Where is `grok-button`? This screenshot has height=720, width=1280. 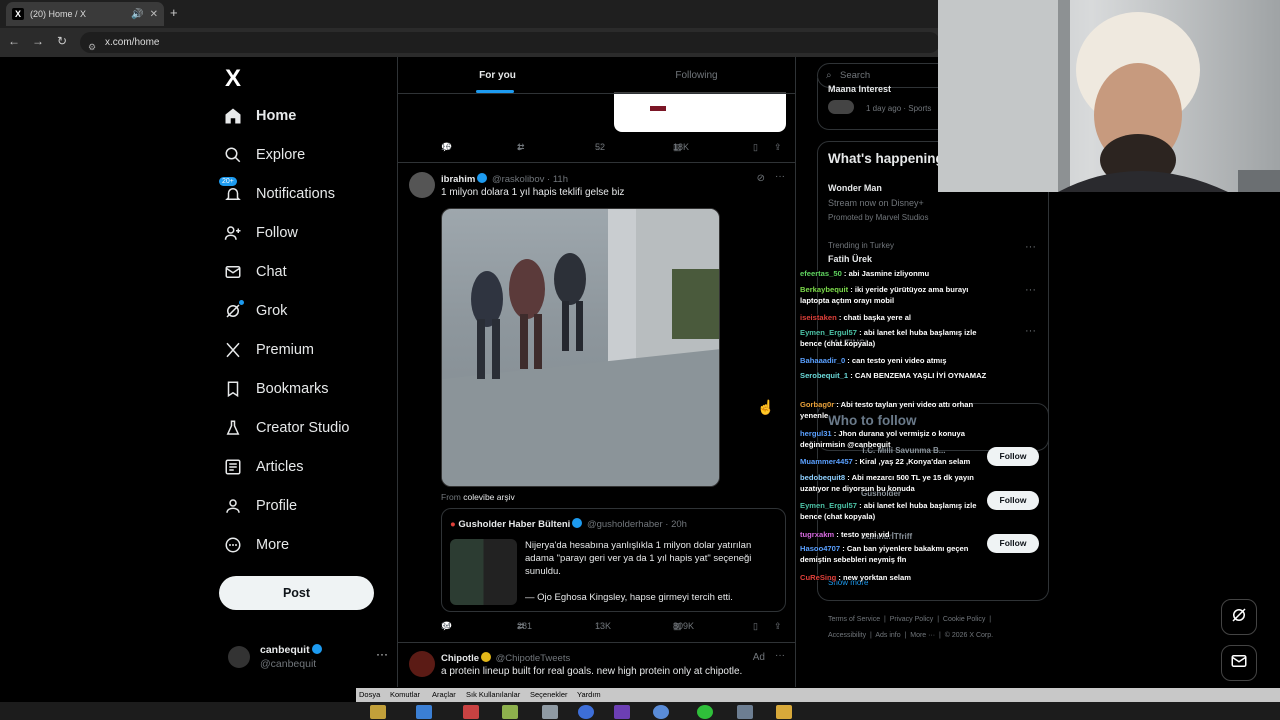
grok-button is located at coordinates (1239, 617).